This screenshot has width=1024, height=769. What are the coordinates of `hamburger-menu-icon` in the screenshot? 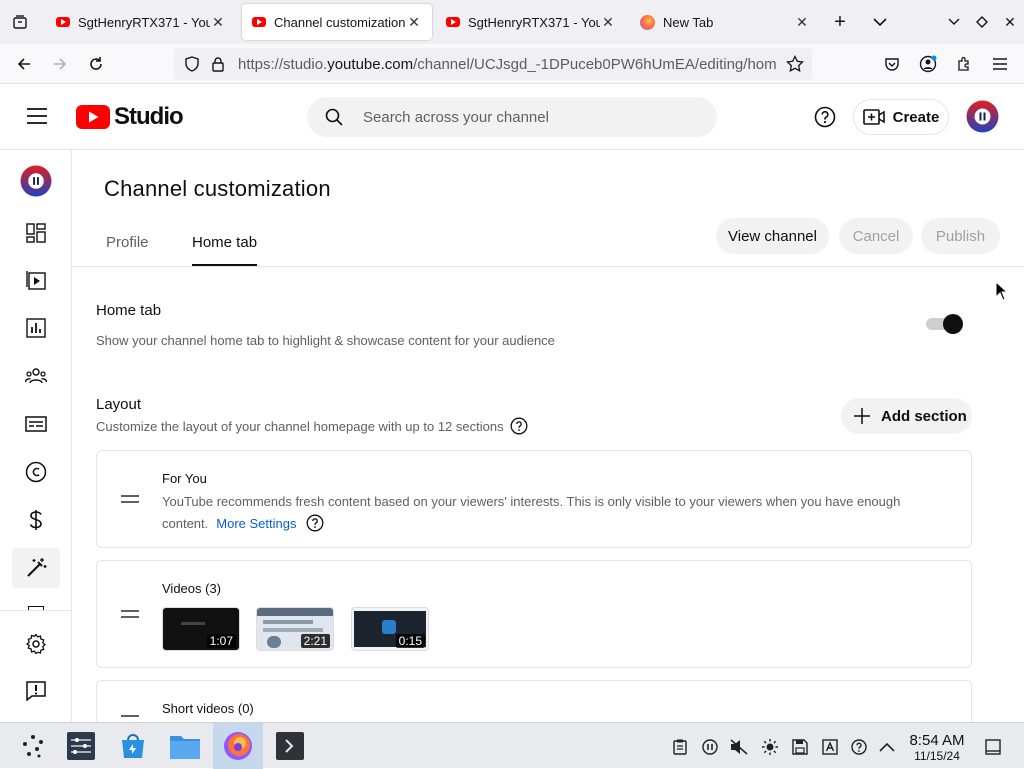 It's located at (1000, 64).